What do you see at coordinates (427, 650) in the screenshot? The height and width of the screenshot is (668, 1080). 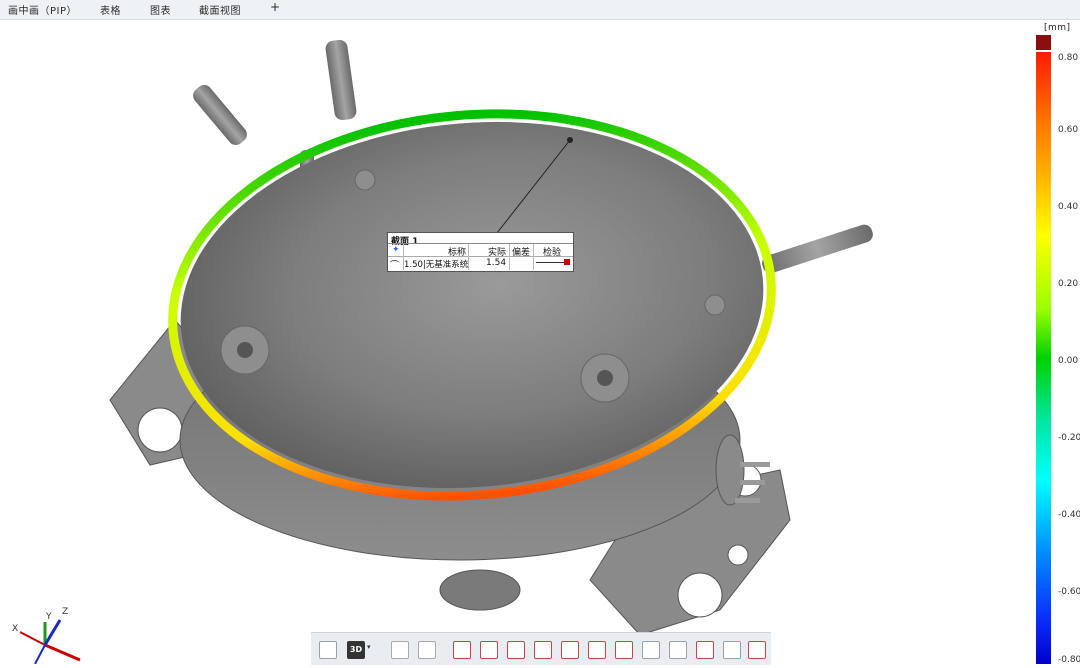 I see `split-view-icon` at bounding box center [427, 650].